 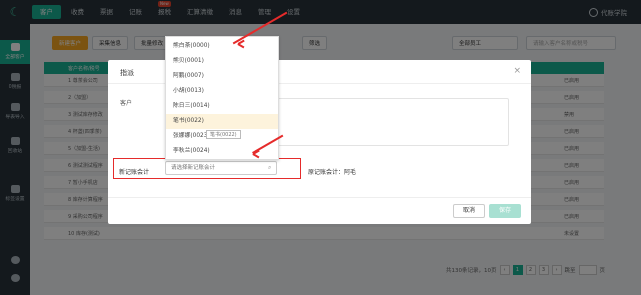 What do you see at coordinates (222, 61) in the screenshot?
I see `dropdown-option: 熊贝(0001)` at bounding box center [222, 61].